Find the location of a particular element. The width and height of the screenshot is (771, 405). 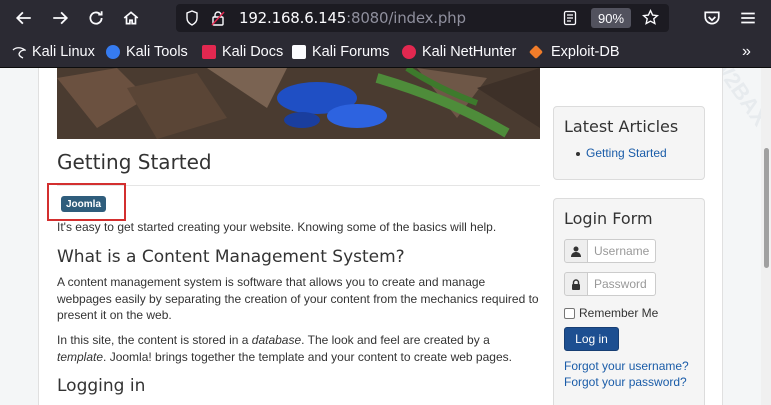

login-button: Log in is located at coordinates (591, 339).